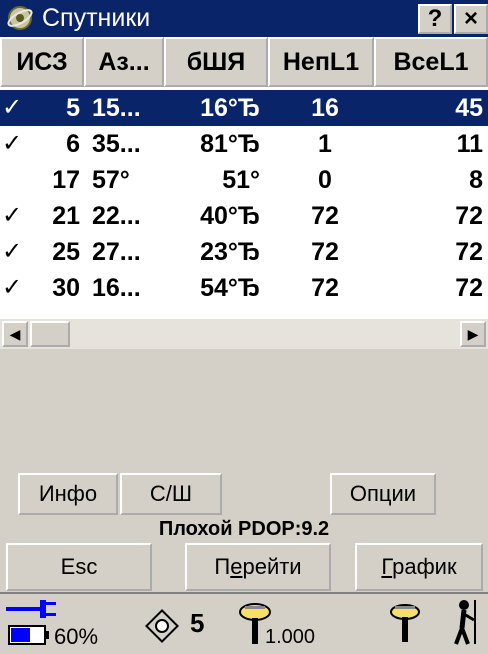 This screenshot has height=654, width=488. What do you see at coordinates (79, 567) in the screenshot?
I see `esc-button: Esc` at bounding box center [79, 567].